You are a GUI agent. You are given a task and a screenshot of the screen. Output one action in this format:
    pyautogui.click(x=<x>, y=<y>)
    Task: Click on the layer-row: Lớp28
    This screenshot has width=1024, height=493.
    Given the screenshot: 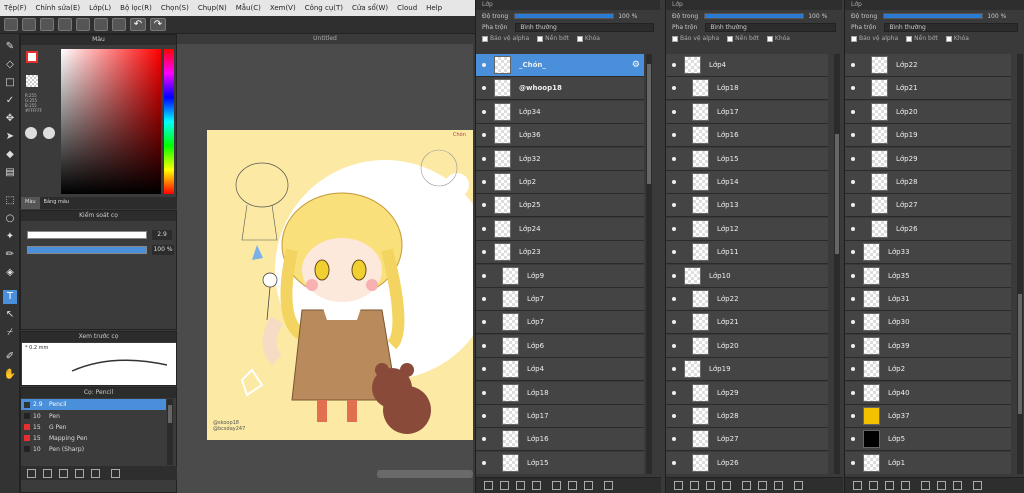 What is the action you would take?
    pyautogui.click(x=928, y=182)
    